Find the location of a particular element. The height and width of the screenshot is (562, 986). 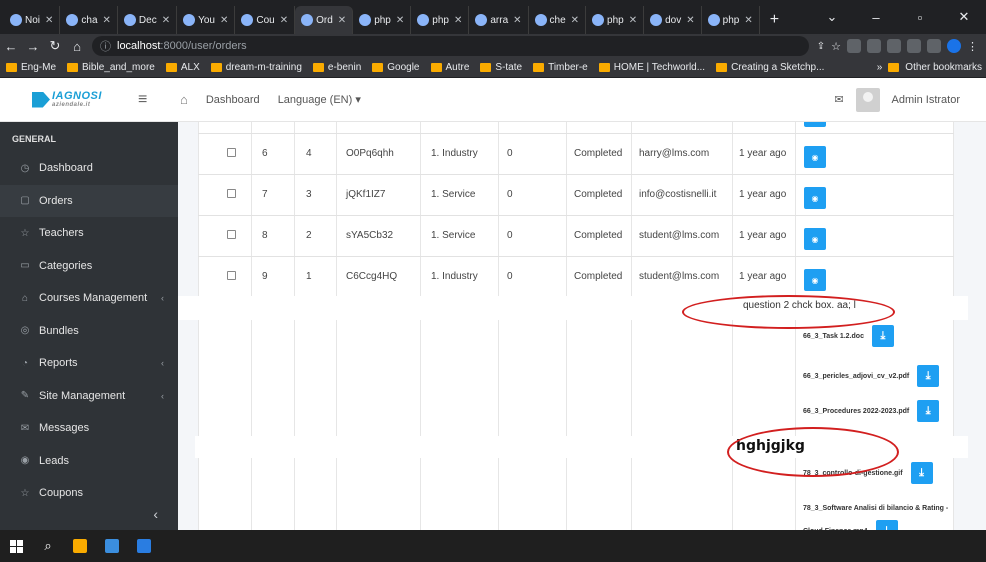

browser-tab: Ord ✕ is located at coordinates (324, 20).